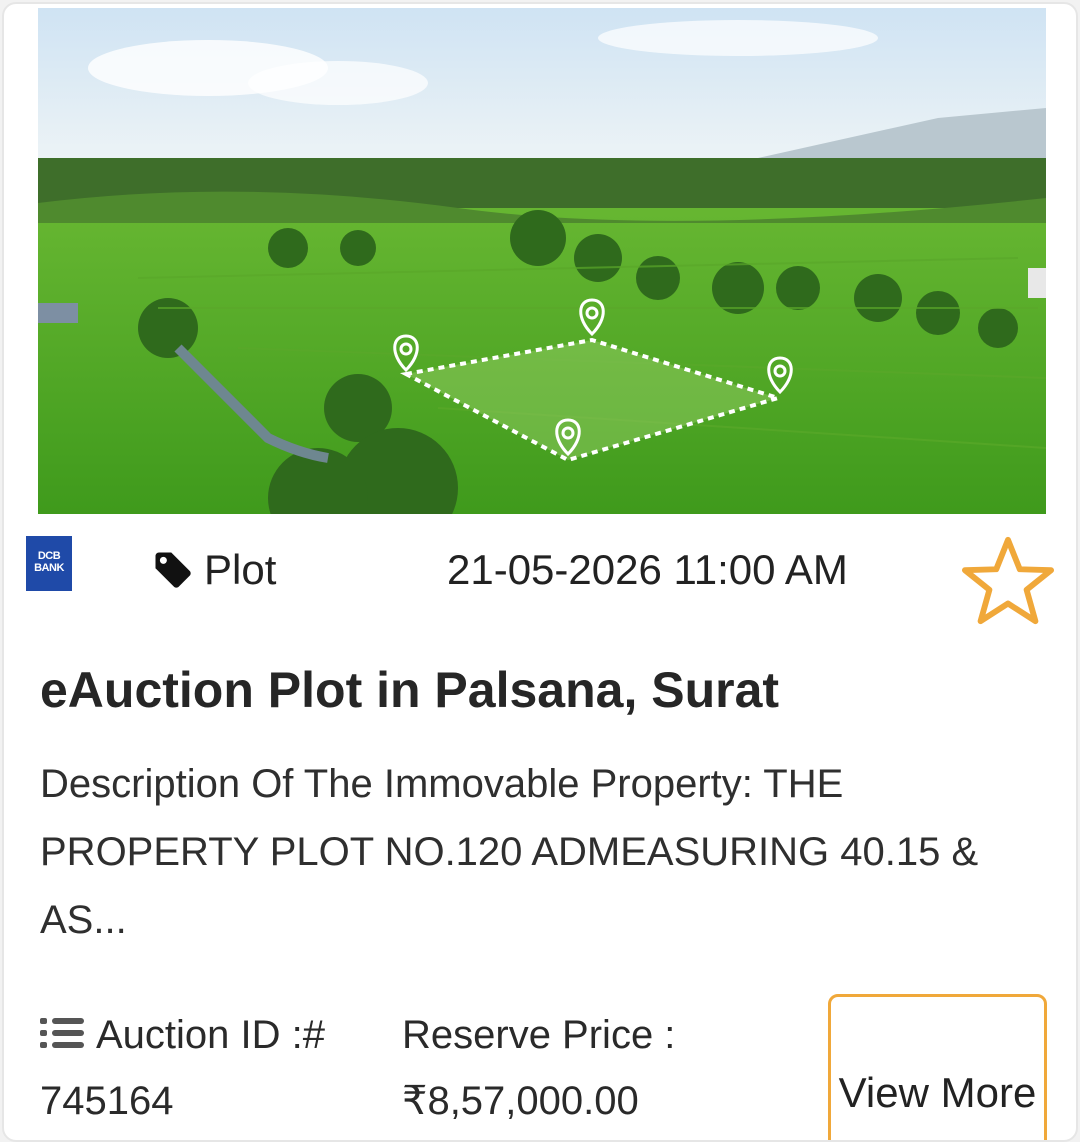 The height and width of the screenshot is (1142, 1080). Describe the element at coordinates (107, 1101) in the screenshot. I see `auction-id-value: 745164` at that location.